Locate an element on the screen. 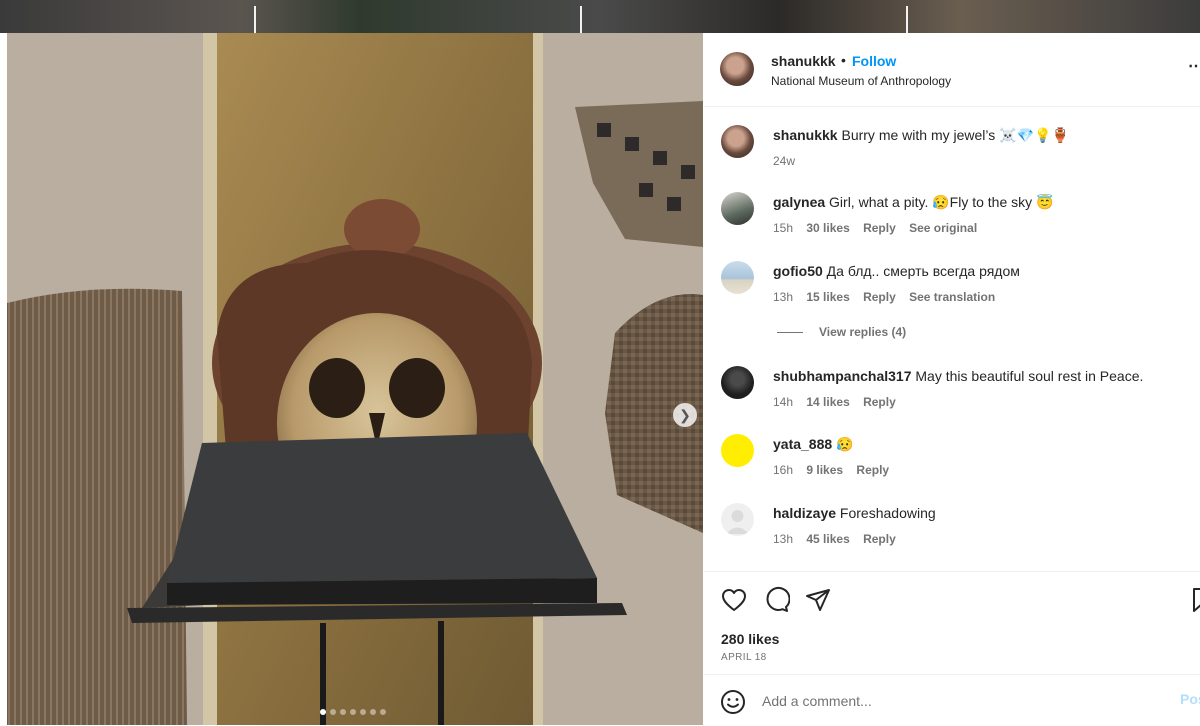 The width and height of the screenshot is (1200, 726). commenter-username: galynea is located at coordinates (799, 202).